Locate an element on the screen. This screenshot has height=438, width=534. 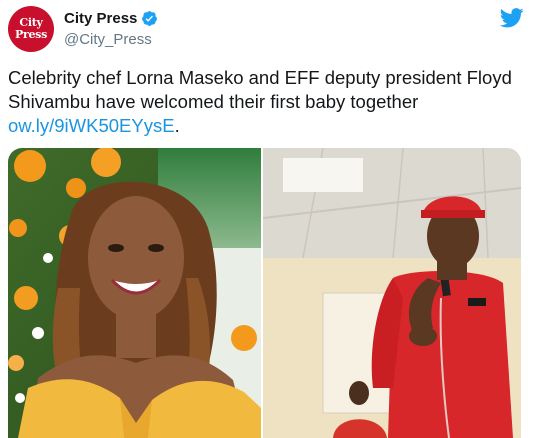
tweet-link: ow.ly/9iWK50EYysE is located at coordinates (91, 125).